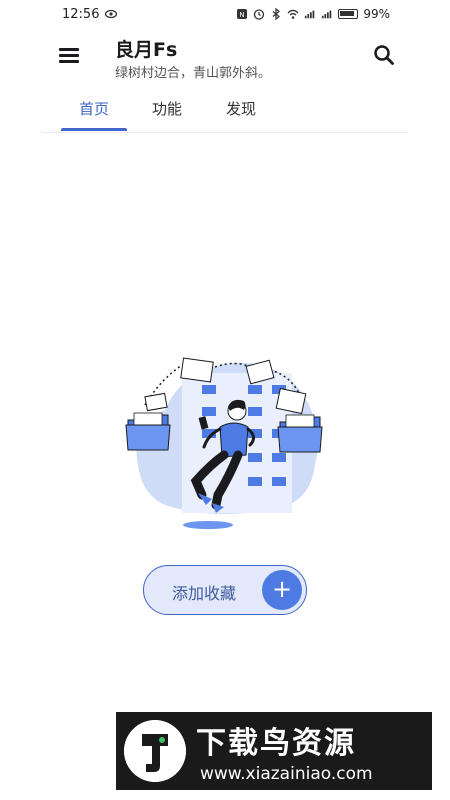  Describe the element at coordinates (276, 14) in the screenshot. I see `bluetooth-icon` at that location.